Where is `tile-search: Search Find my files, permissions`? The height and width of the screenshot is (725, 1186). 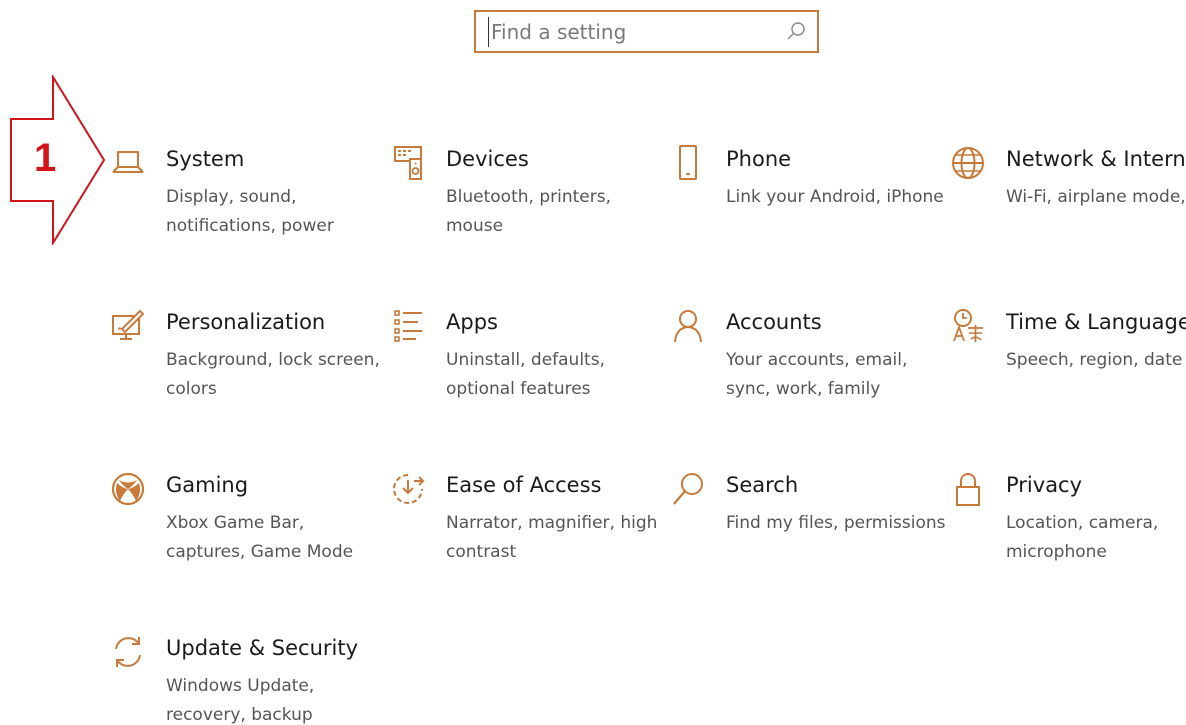
tile-search: Search Find my files, permissions is located at coordinates (808, 531).